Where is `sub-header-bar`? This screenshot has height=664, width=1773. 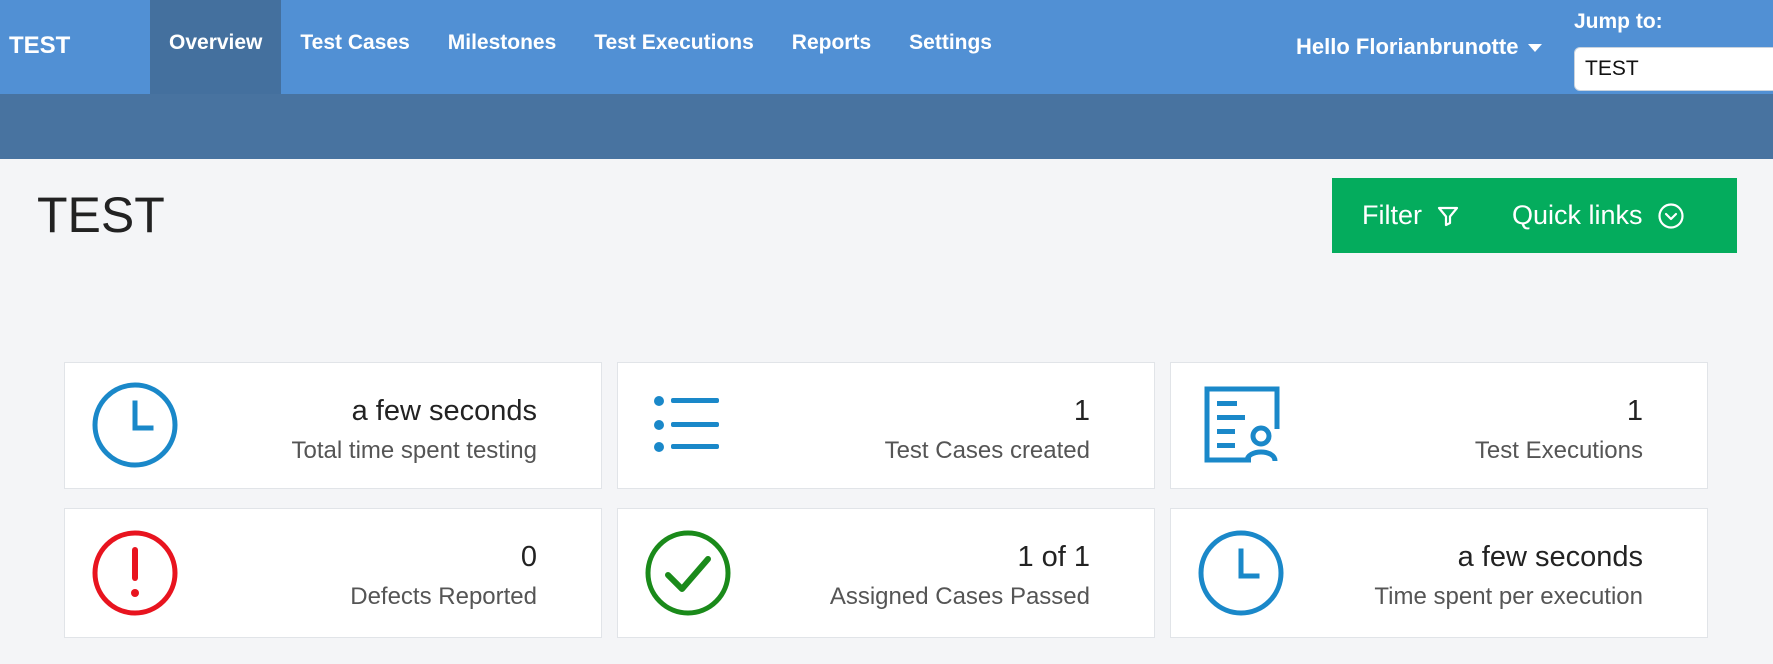
sub-header-bar is located at coordinates (886, 126).